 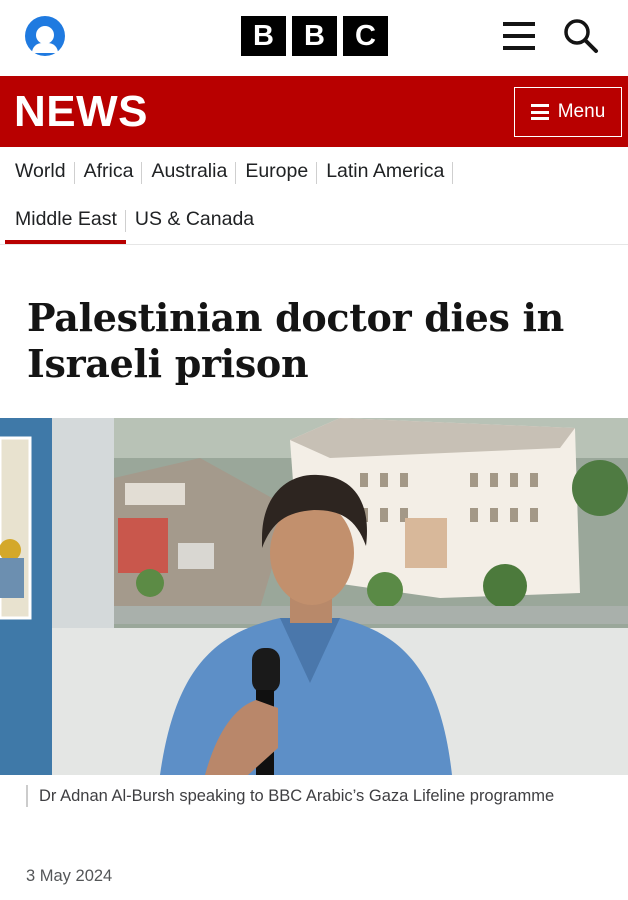 I want to click on search-icon, so click(x=581, y=36).